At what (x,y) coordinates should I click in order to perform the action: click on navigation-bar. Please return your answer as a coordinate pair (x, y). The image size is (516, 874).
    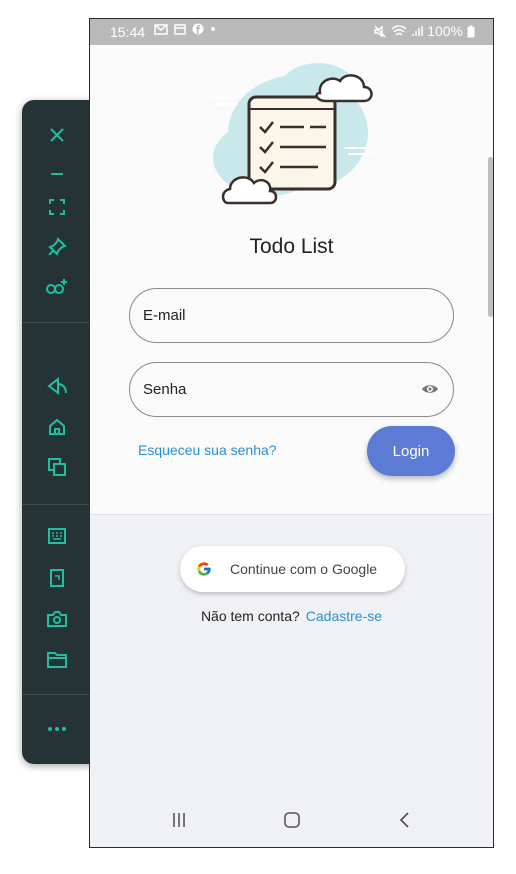
    Looking at the image, I should click on (291, 820).